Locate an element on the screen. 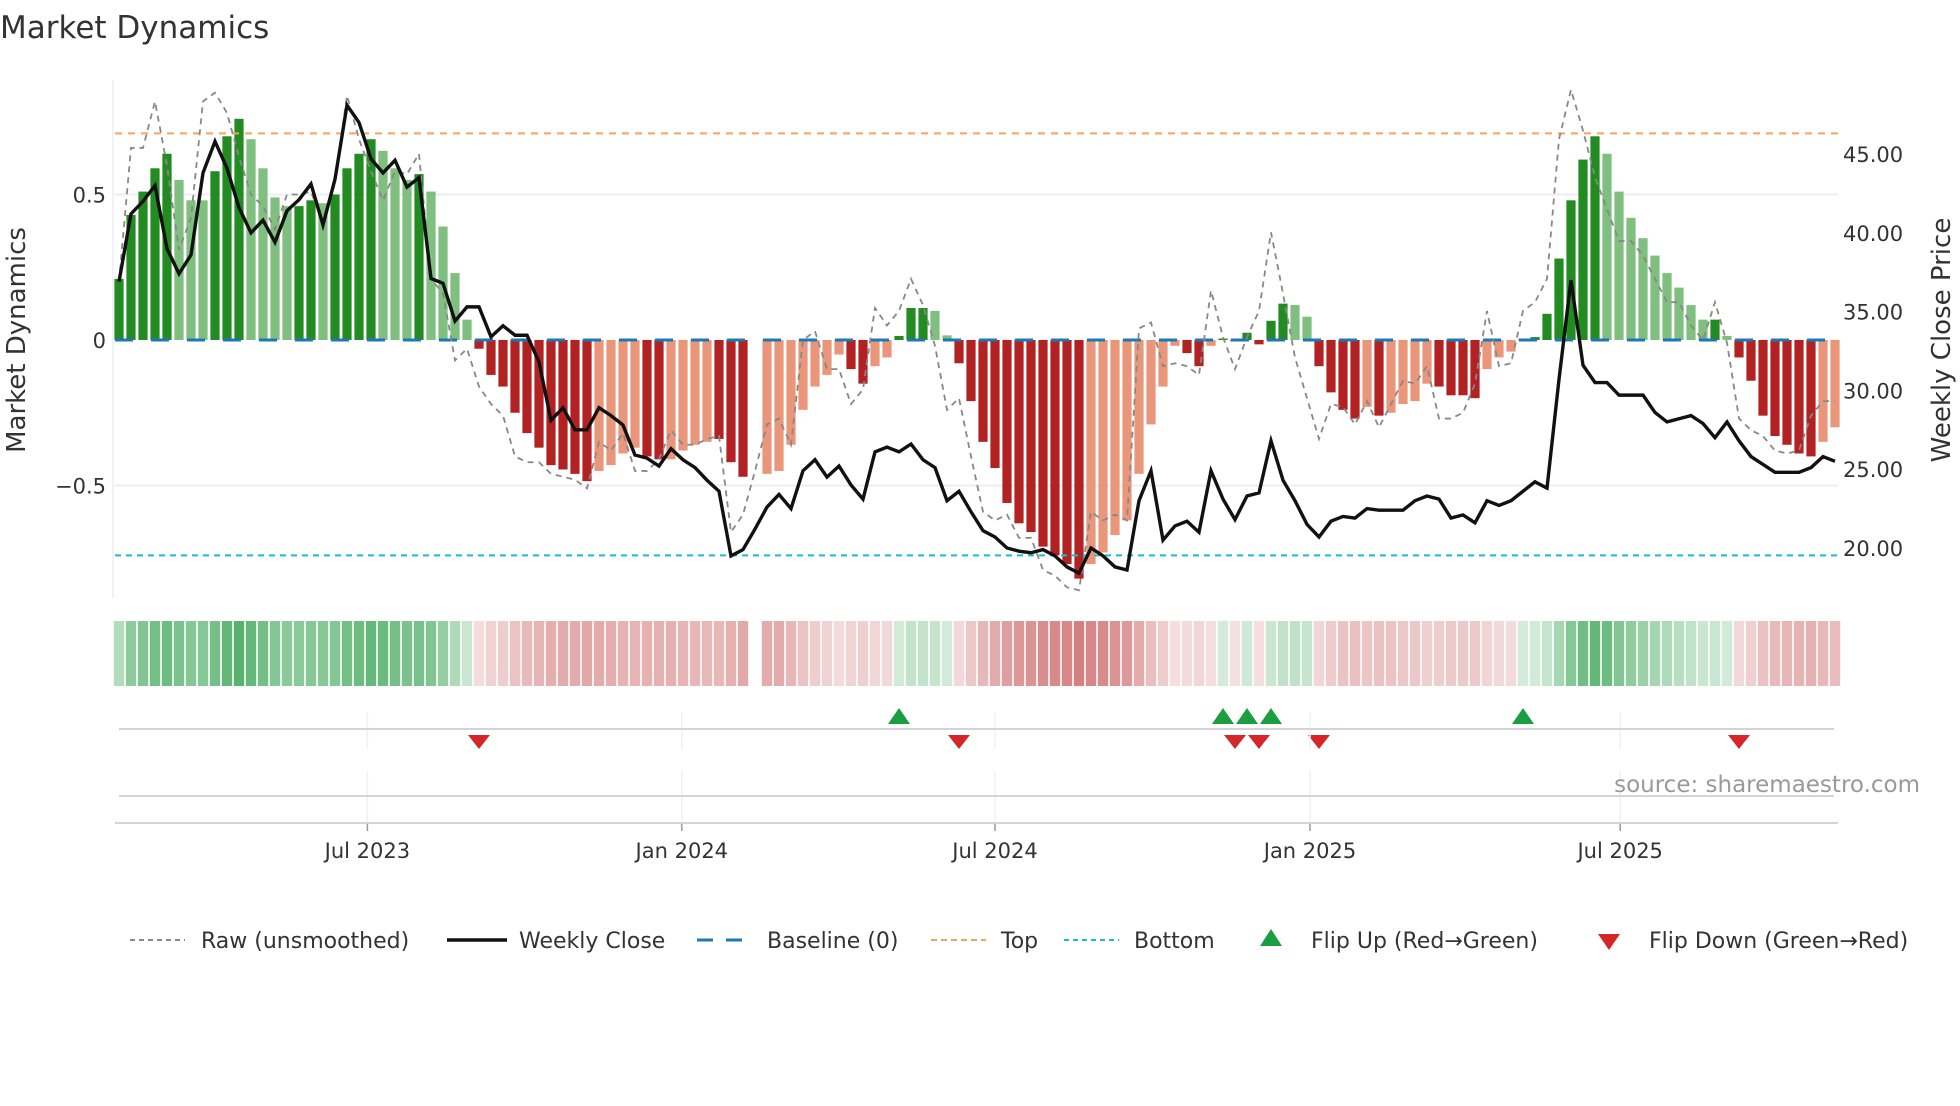  momentum-heatmap-strip is located at coordinates (977, 653).